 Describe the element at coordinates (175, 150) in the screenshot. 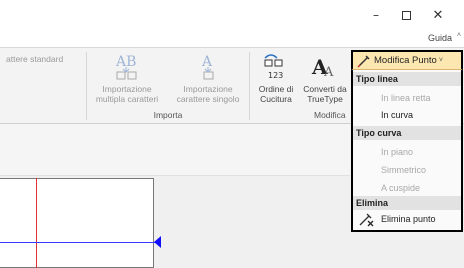

I see `workspace-toolbar-area` at that location.